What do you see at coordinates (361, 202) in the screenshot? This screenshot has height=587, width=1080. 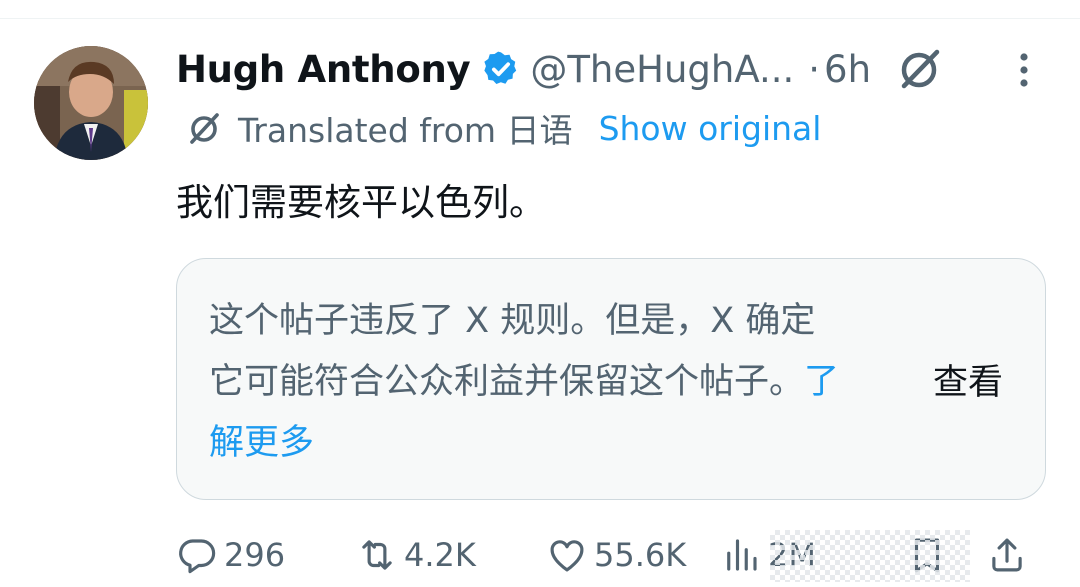 I see `tweet-text: 我们需要核平以色列。` at bounding box center [361, 202].